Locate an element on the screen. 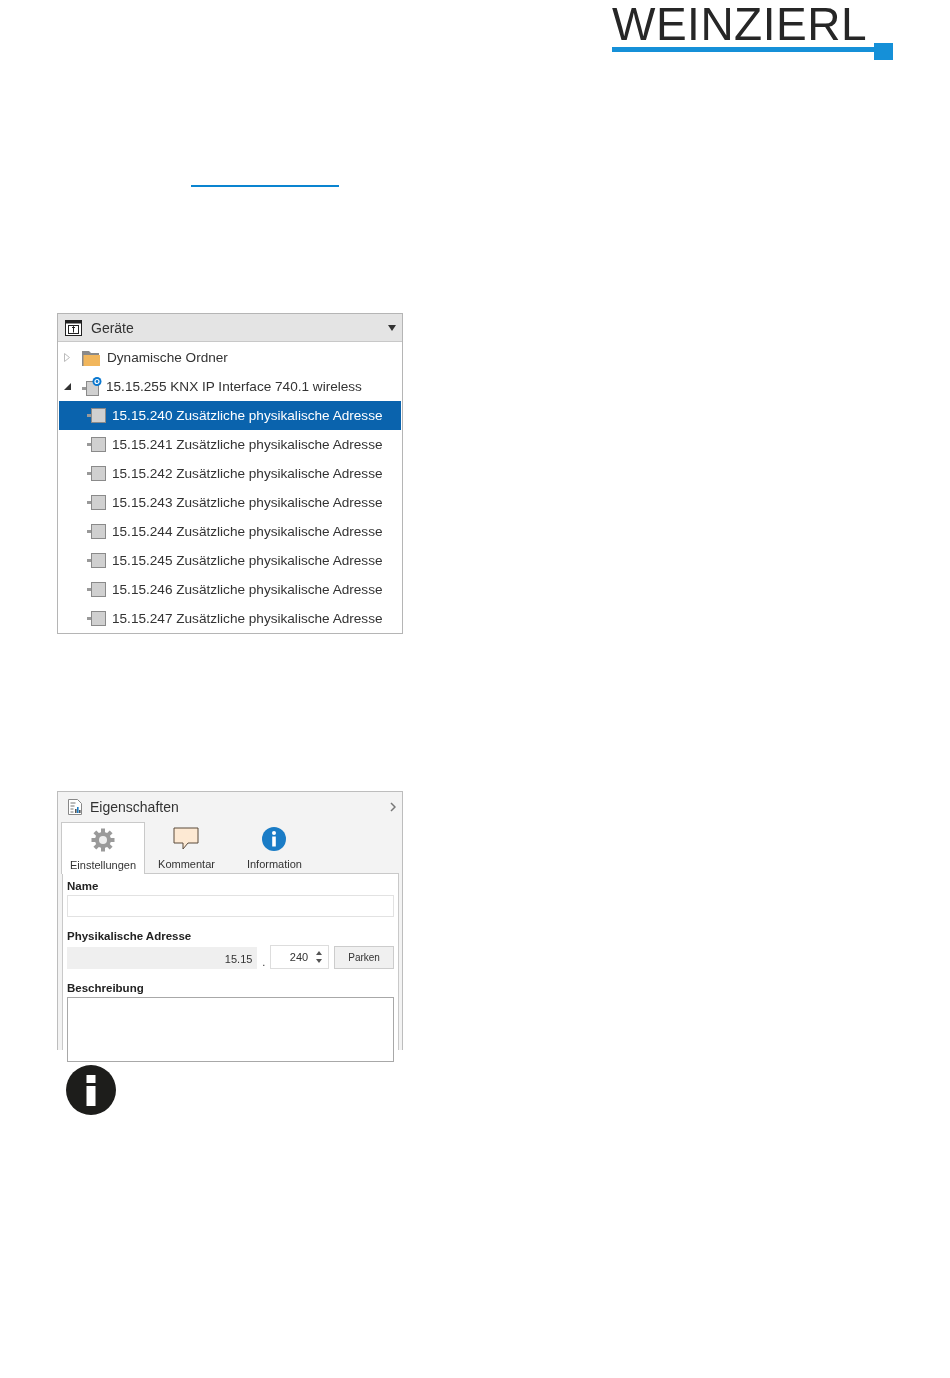  tree-item: 15.15.247 Zusätzliche physikalische Adresse is located at coordinates (230, 618).